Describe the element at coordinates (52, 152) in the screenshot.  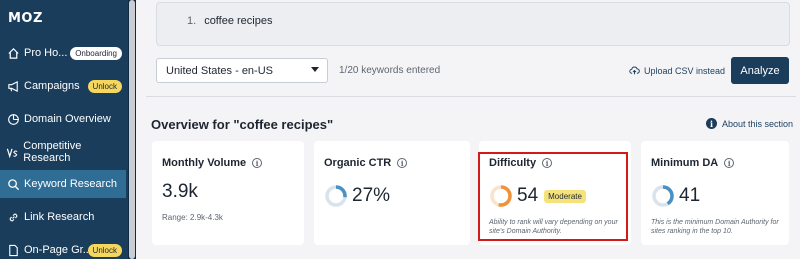
I see `sidebar-item-label: Competitive Research` at that location.